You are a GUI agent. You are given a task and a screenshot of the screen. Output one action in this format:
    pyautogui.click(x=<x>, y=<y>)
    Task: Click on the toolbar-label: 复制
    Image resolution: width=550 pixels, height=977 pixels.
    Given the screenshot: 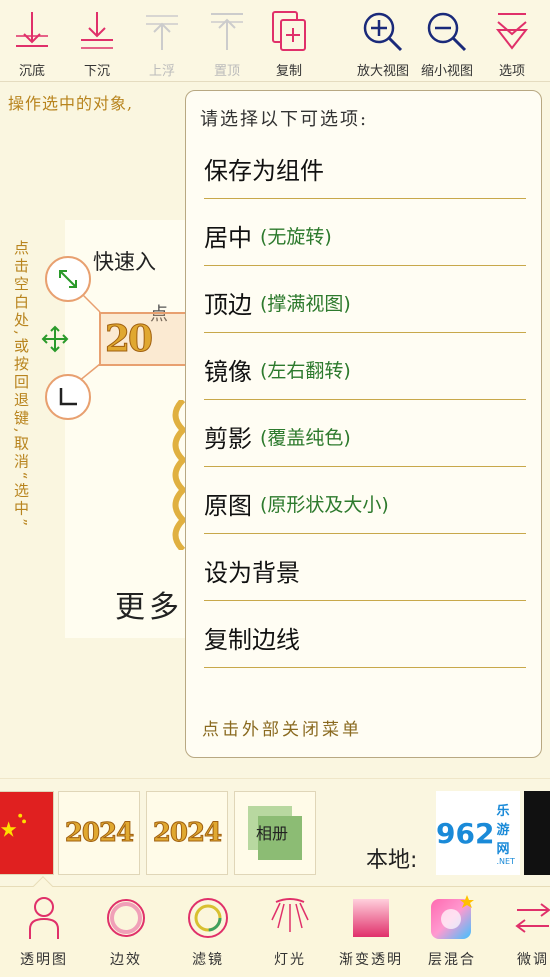 What is the action you would take?
    pyautogui.click(x=288, y=71)
    